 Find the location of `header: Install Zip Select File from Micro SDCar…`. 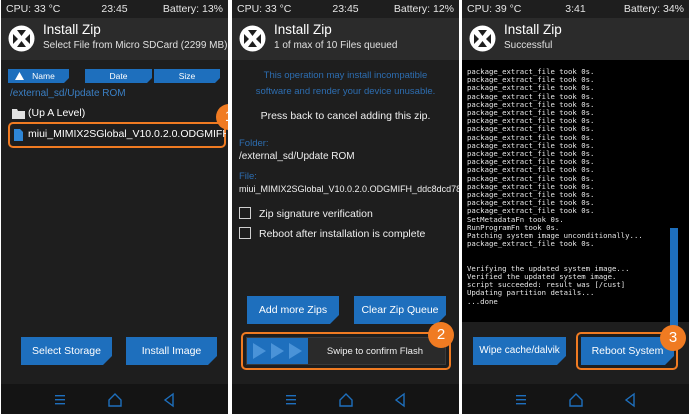

header: Install Zip Select File from Micro SDCar… is located at coordinates (114, 39).